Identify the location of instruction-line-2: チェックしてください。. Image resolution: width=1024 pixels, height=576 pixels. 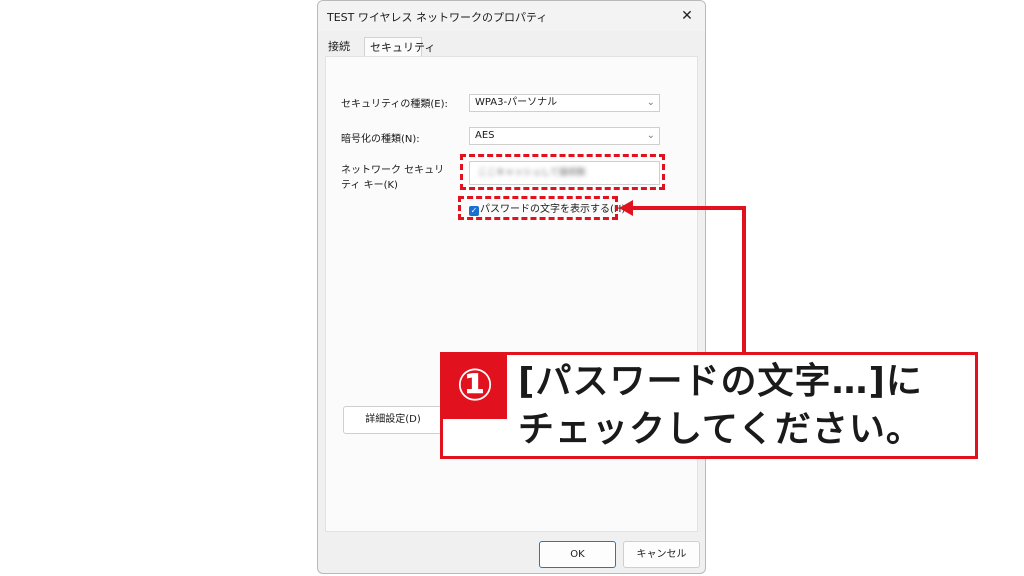
(720, 429).